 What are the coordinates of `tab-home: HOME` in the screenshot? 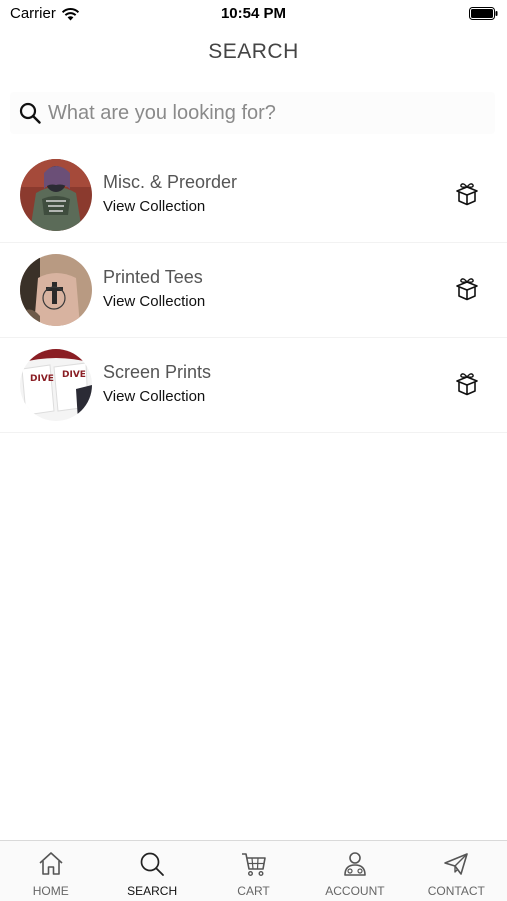 It's located at (50, 871).